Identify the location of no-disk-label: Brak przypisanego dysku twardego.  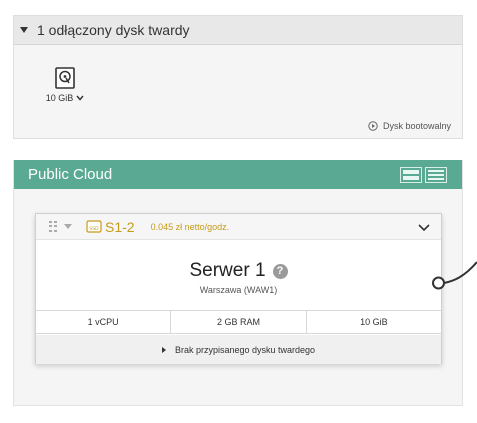
(245, 349).